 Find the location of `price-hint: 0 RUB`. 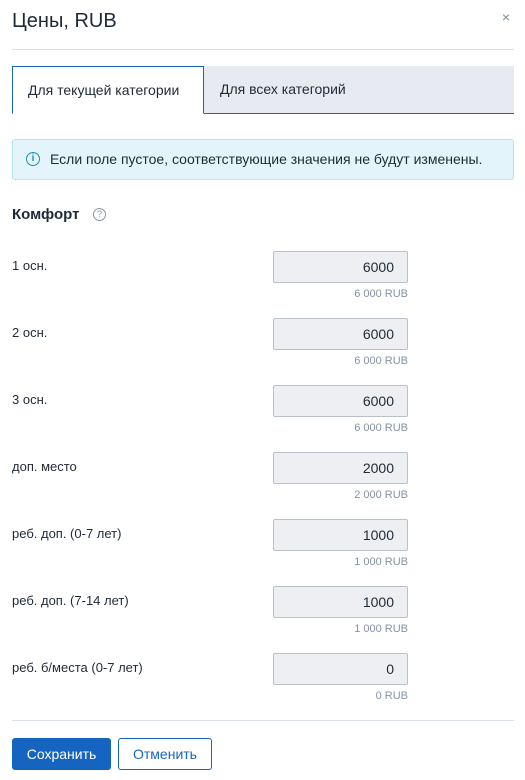

price-hint: 0 RUB is located at coordinates (391, 696).